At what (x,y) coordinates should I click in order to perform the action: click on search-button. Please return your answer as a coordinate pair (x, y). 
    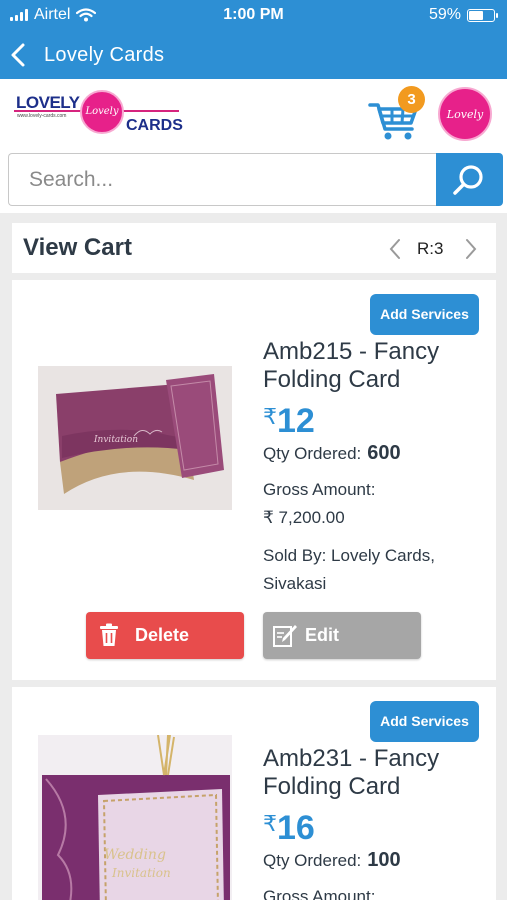
    Looking at the image, I should click on (469, 179).